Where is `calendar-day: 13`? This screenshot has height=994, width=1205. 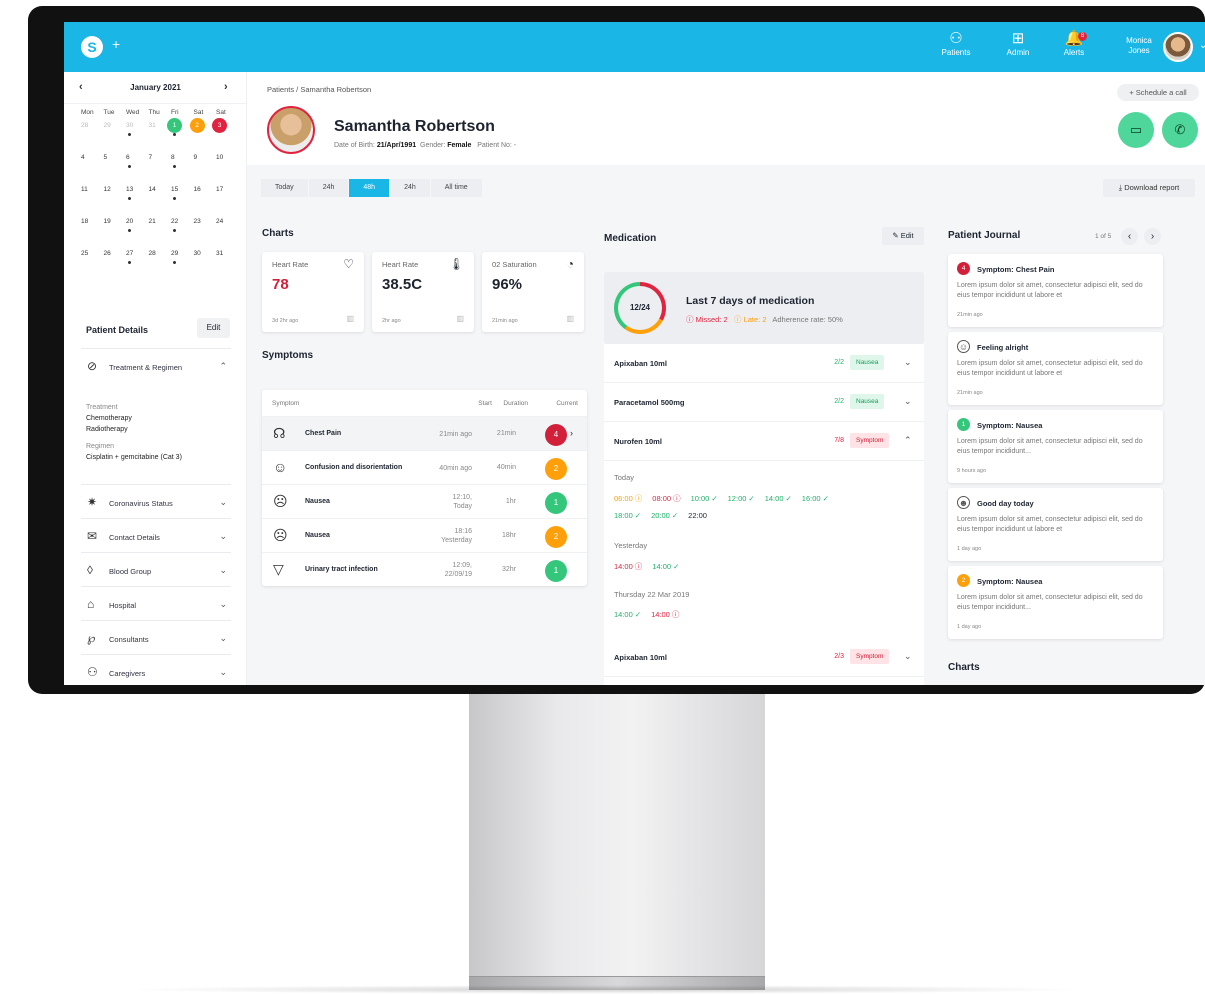
calendar-day: 13 is located at coordinates (137, 202).